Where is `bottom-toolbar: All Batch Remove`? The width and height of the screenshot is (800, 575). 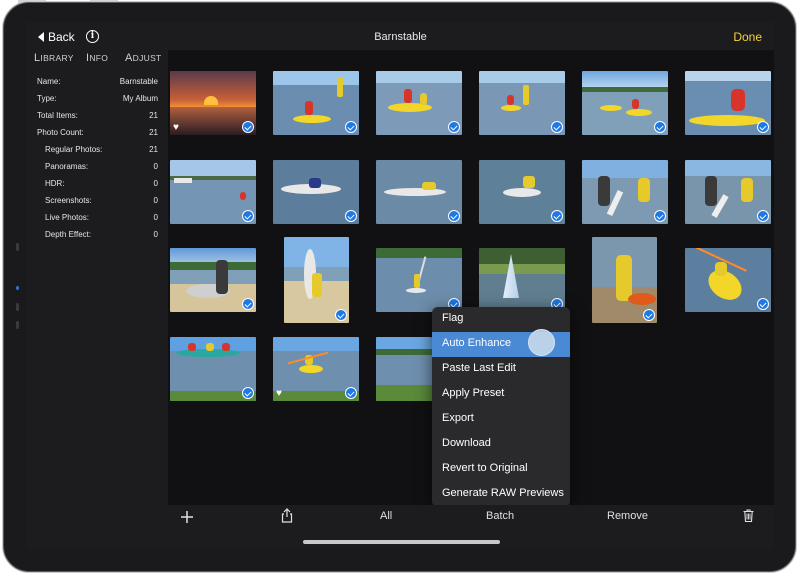 bottom-toolbar: All Batch Remove is located at coordinates (471, 517).